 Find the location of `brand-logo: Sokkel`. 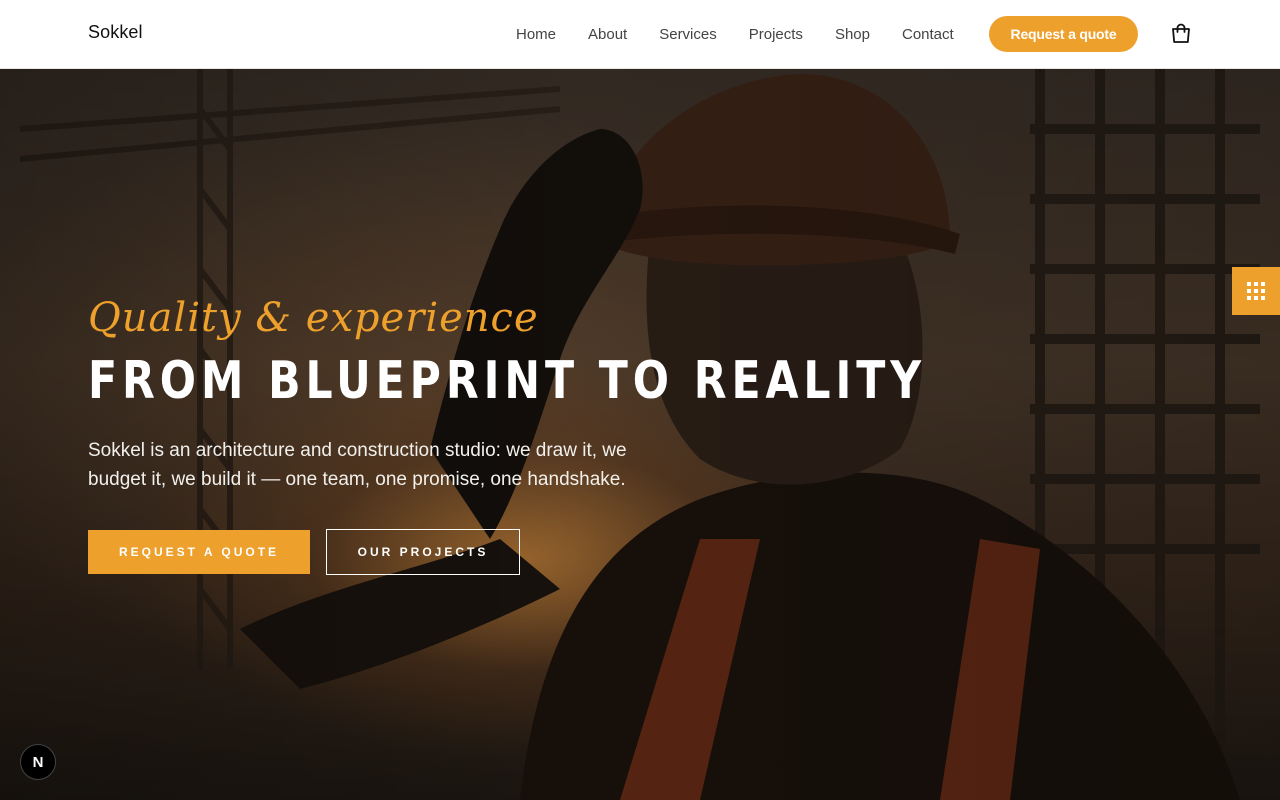

brand-logo: Sokkel is located at coordinates (115, 32).